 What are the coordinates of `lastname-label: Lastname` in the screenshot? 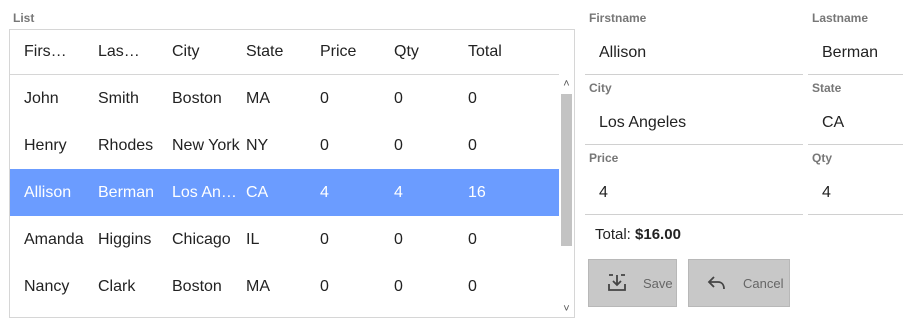 It's located at (840, 18).